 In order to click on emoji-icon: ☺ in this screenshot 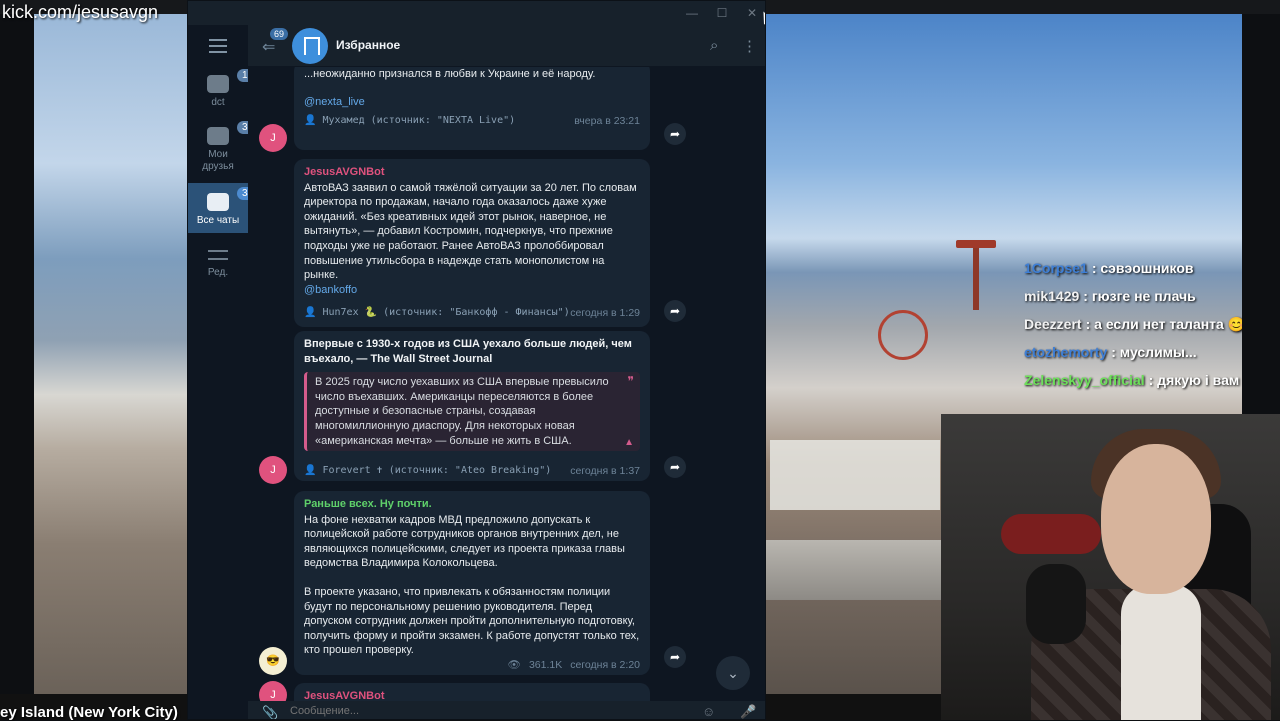, I will do `click(708, 711)`.